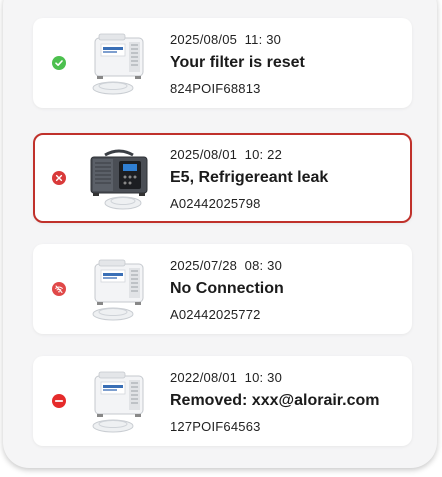 The height and width of the screenshot is (477, 442). Describe the element at coordinates (215, 88) in the screenshot. I see `device-serial: 824POIF68813` at that location.